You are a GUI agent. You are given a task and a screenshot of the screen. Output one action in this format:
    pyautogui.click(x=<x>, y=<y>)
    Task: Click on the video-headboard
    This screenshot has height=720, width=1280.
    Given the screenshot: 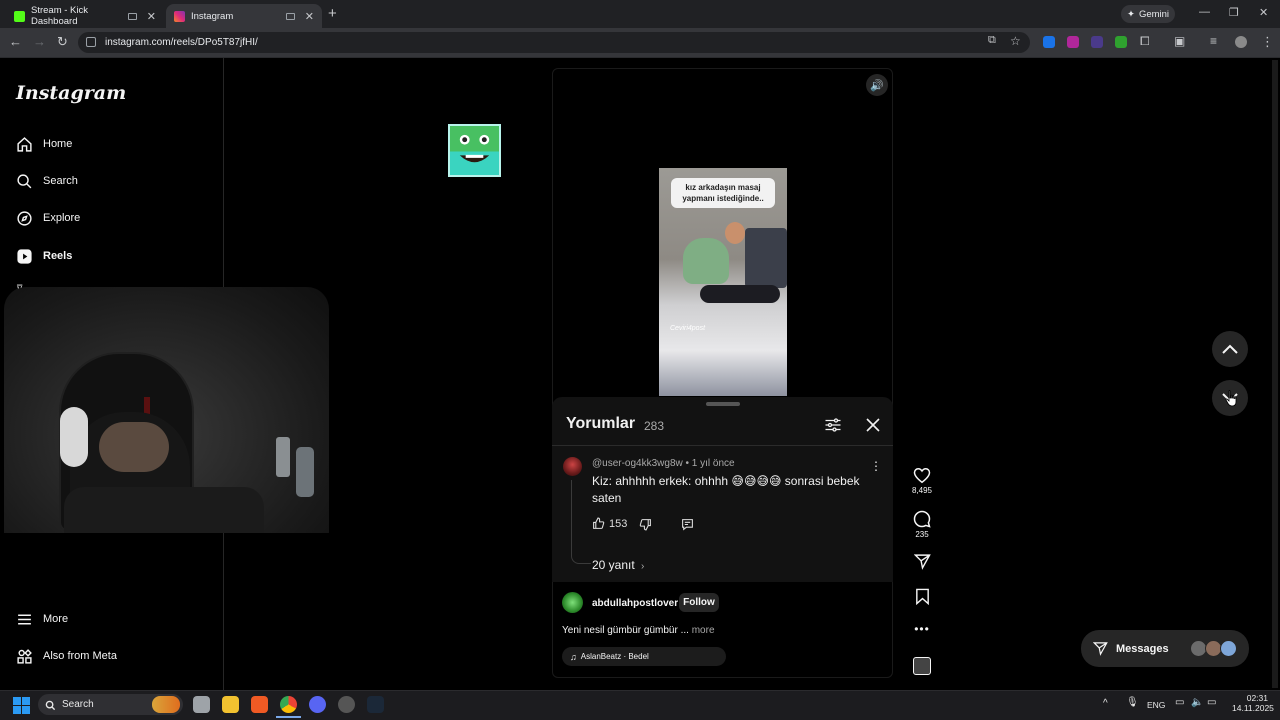 What is the action you would take?
    pyautogui.click(x=766, y=258)
    